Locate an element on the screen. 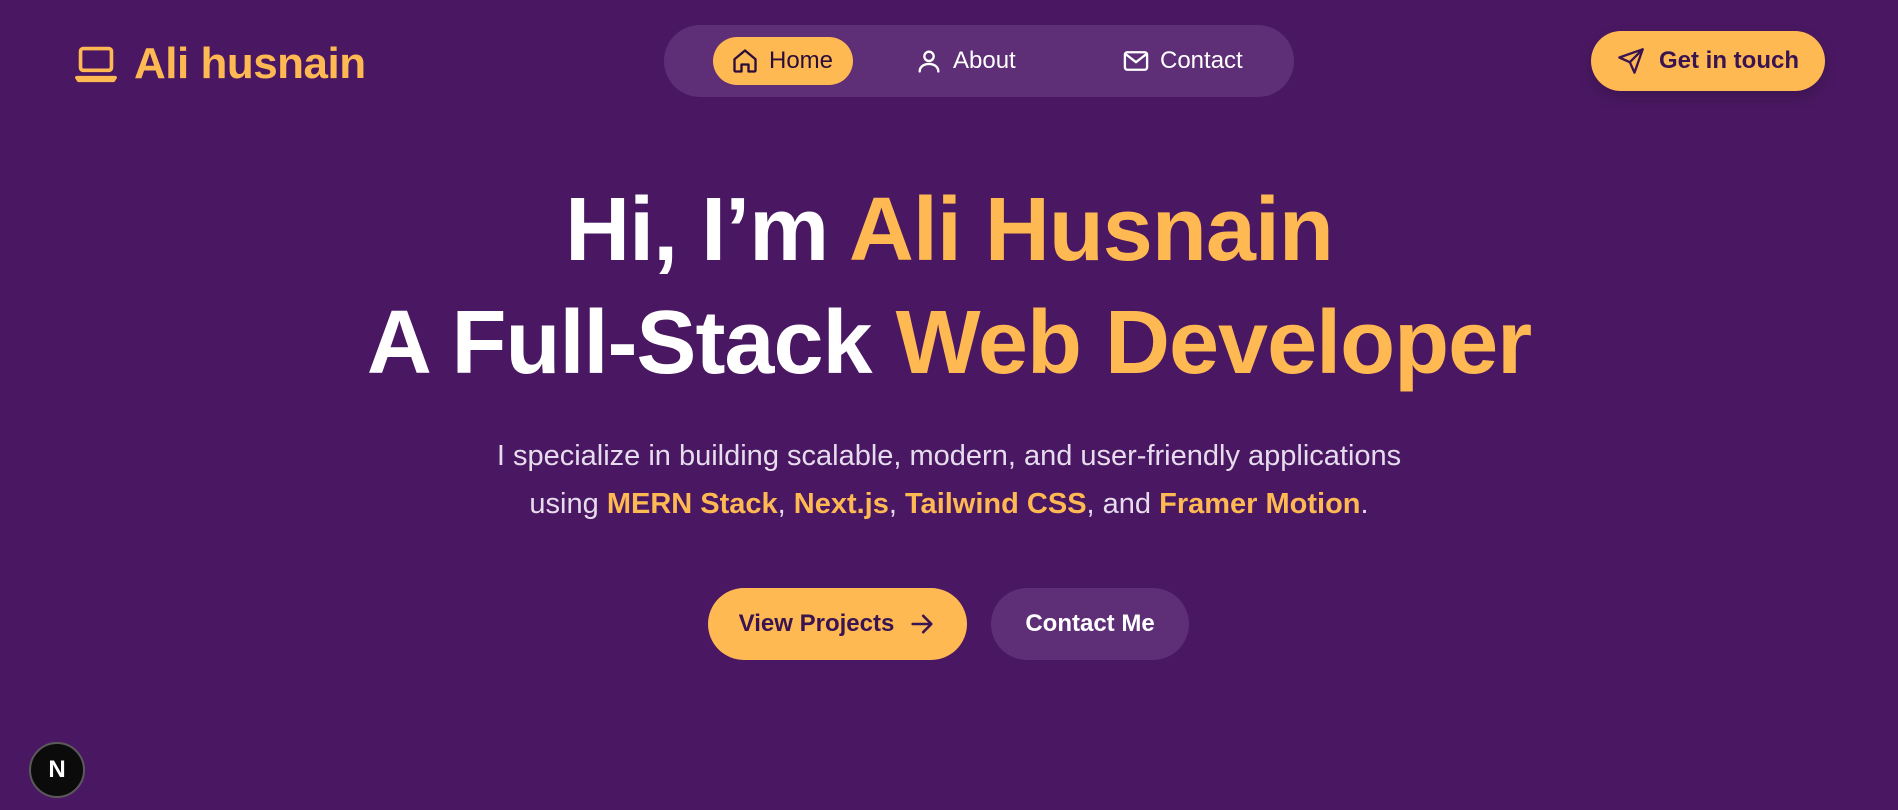 The height and width of the screenshot is (810, 1898). brand-logo: Ali husnain is located at coordinates (220, 64).